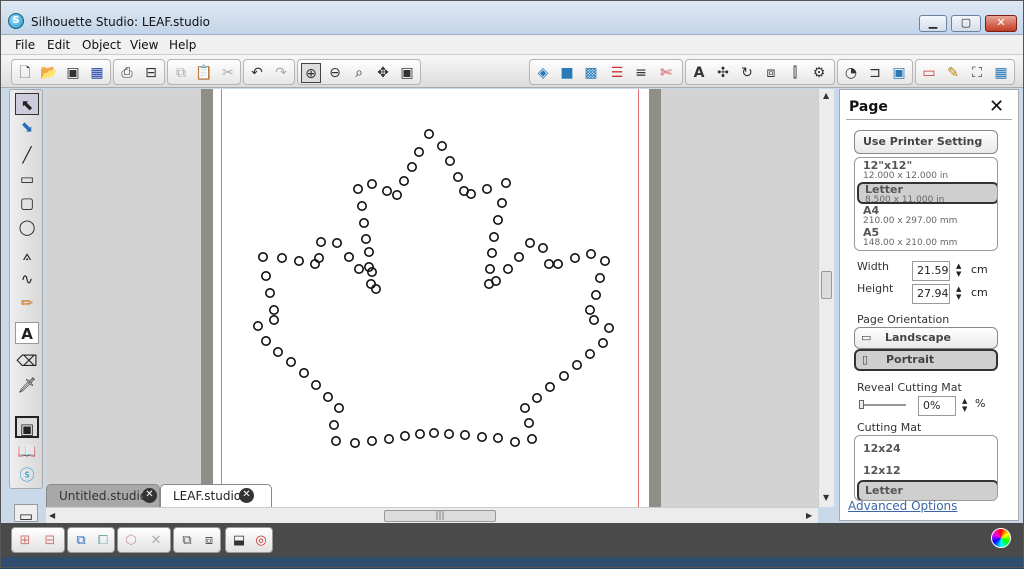 This screenshot has height=569, width=1024. I want to click on landscape-icon: ▭, so click(866, 337).